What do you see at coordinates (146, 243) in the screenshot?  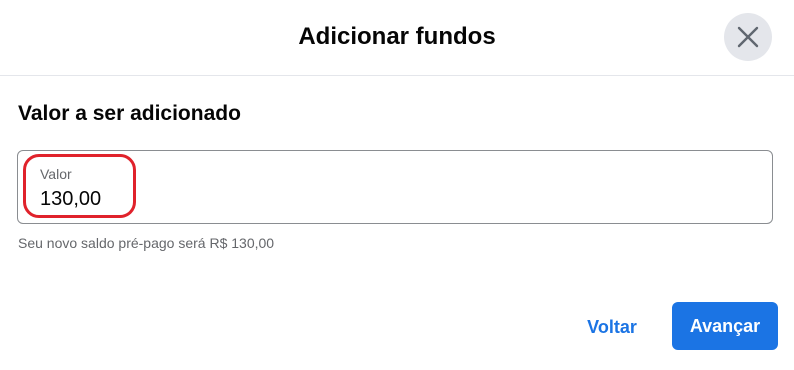 I see `new-balance-helper-text: Seu novo saldo pré-pago será R$ 130,00` at bounding box center [146, 243].